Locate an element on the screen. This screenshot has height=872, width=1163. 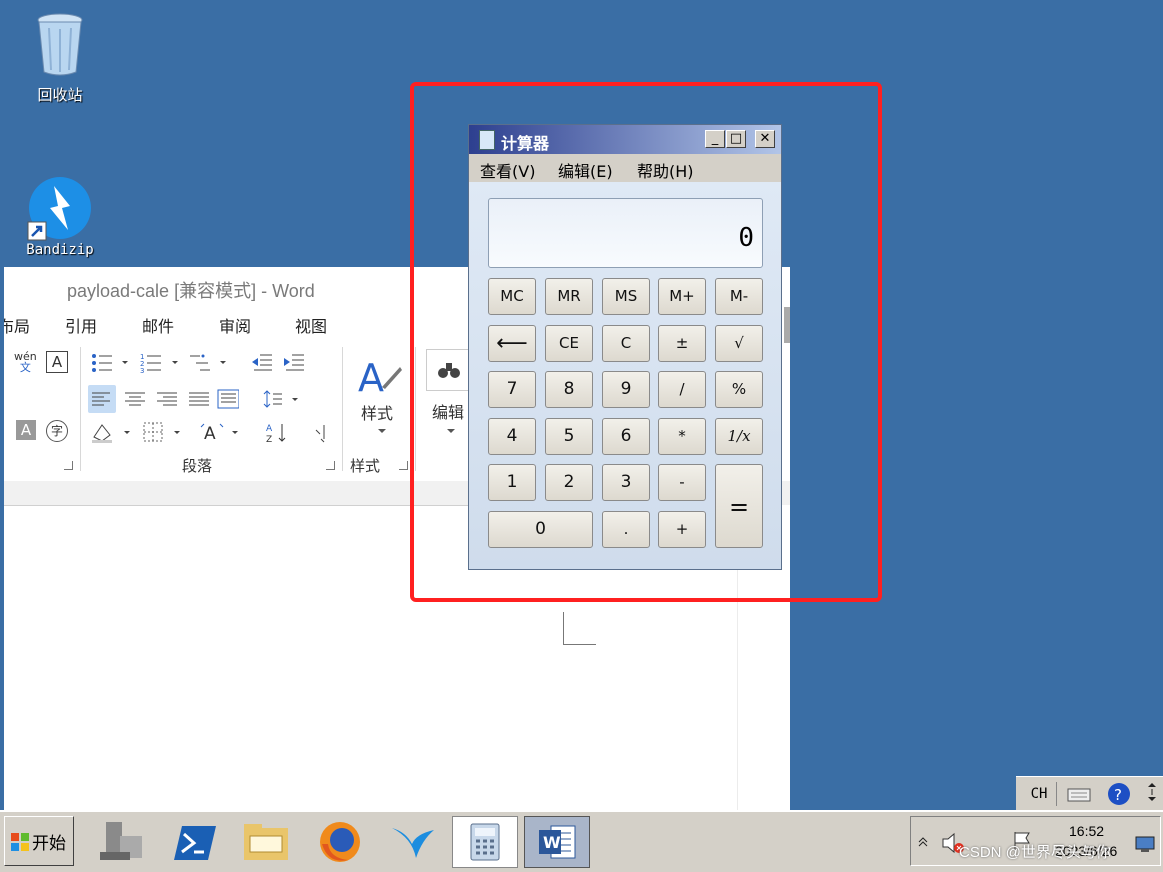
watermark-text: CSDN @世界尽头与你 is located at coordinates (1035, 852).